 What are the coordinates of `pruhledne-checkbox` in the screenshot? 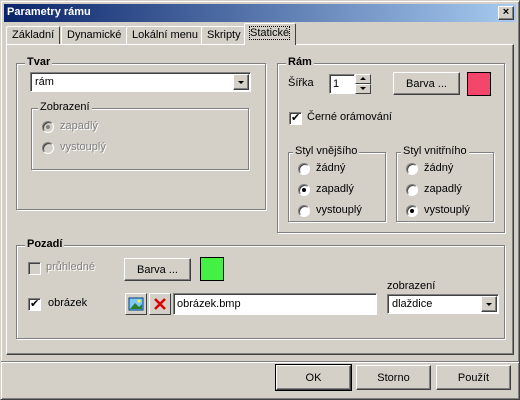 It's located at (34, 268).